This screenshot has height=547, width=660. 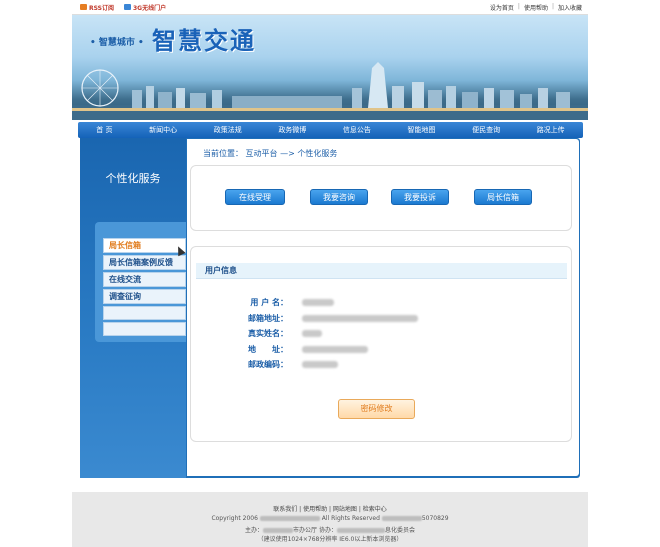 I want to click on rss-icon, so click(x=83, y=7).